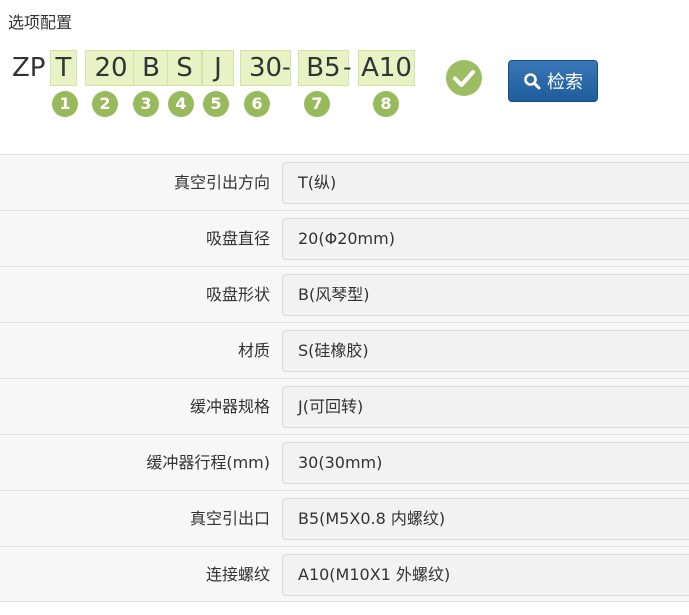  Describe the element at coordinates (257, 104) in the screenshot. I see `segment-number-badge-6: 6` at that location.